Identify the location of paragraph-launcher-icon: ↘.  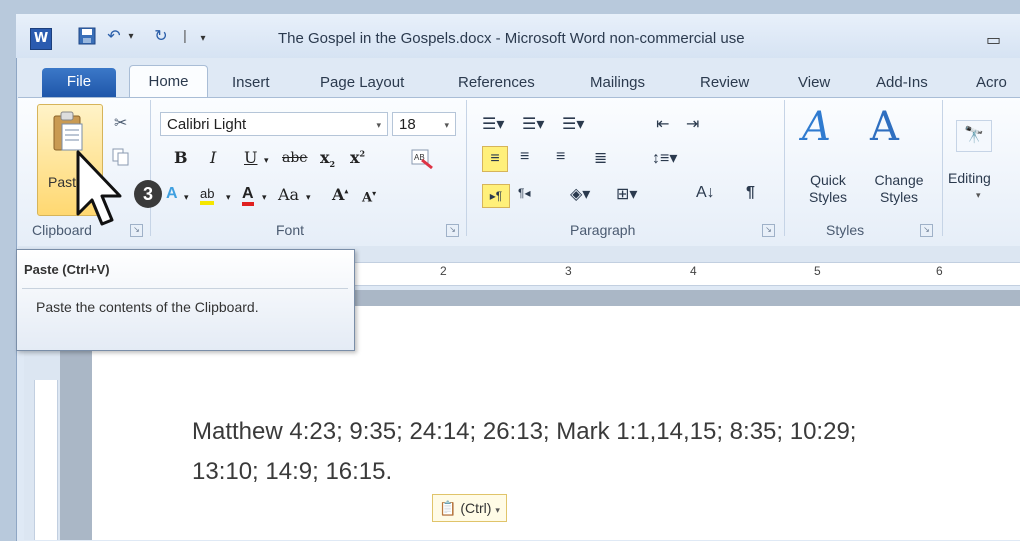
(768, 230).